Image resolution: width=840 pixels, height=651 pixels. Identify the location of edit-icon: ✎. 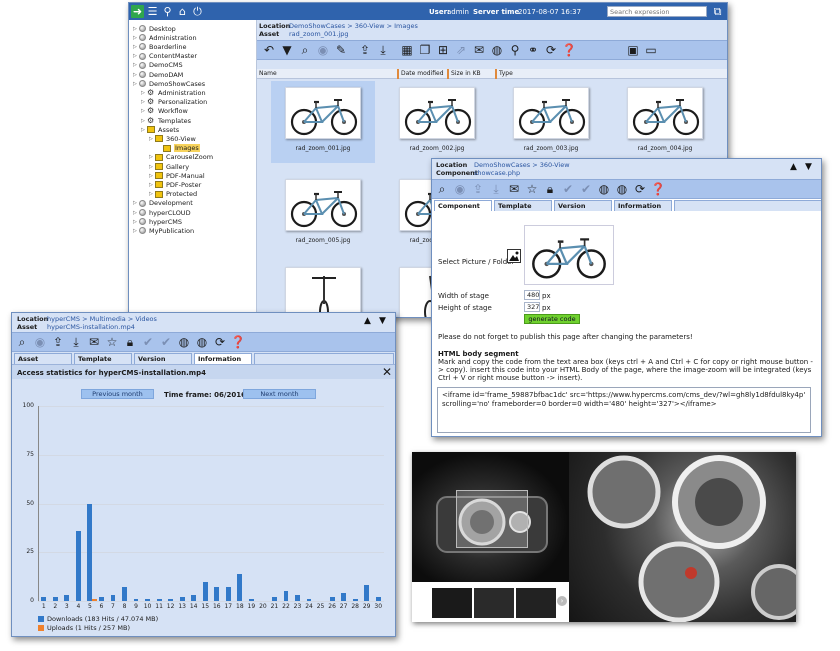
(341, 50).